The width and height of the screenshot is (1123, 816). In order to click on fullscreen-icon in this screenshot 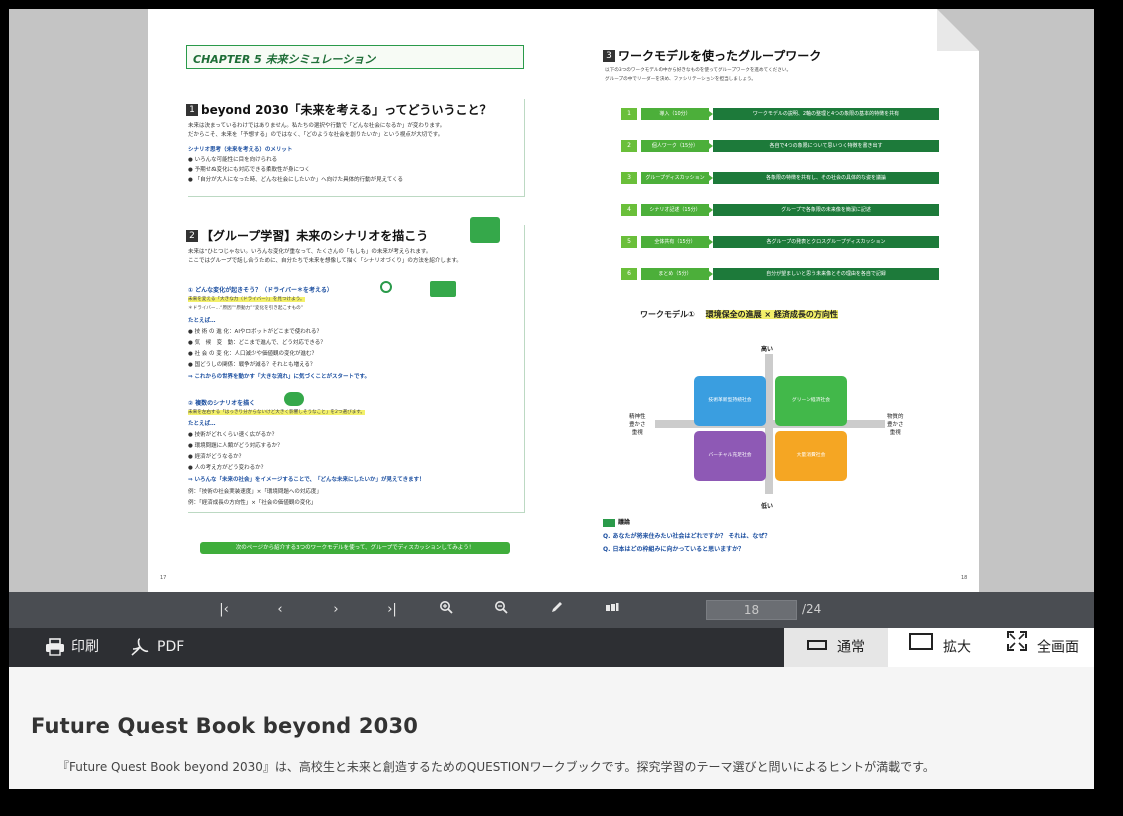, I will do `click(1017, 647)`.